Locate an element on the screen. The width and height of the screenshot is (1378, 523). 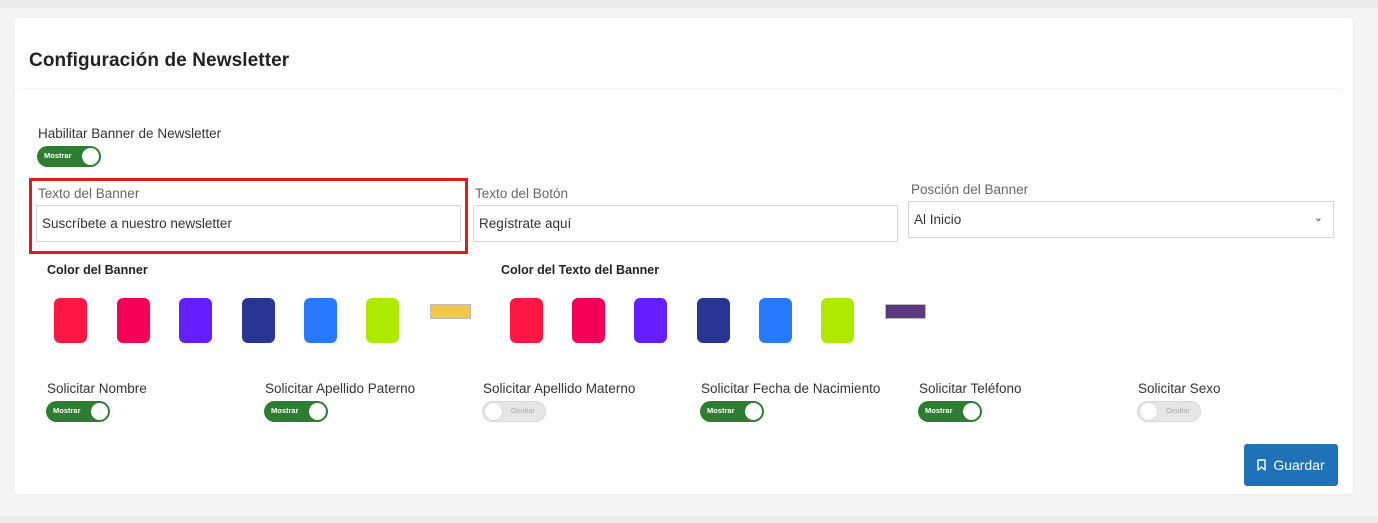
request-birthdate-toggle: Mostrar is located at coordinates (732, 411).